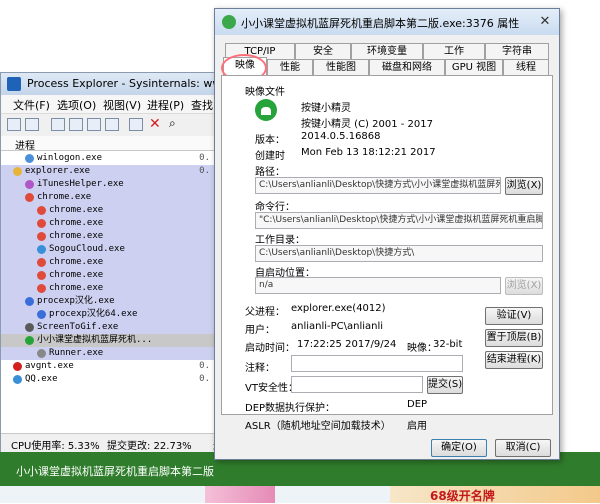  What do you see at coordinates (368, 152) in the screenshot?
I see `created-value: Mon Feb 13 18:12:21 2017` at bounding box center [368, 152].